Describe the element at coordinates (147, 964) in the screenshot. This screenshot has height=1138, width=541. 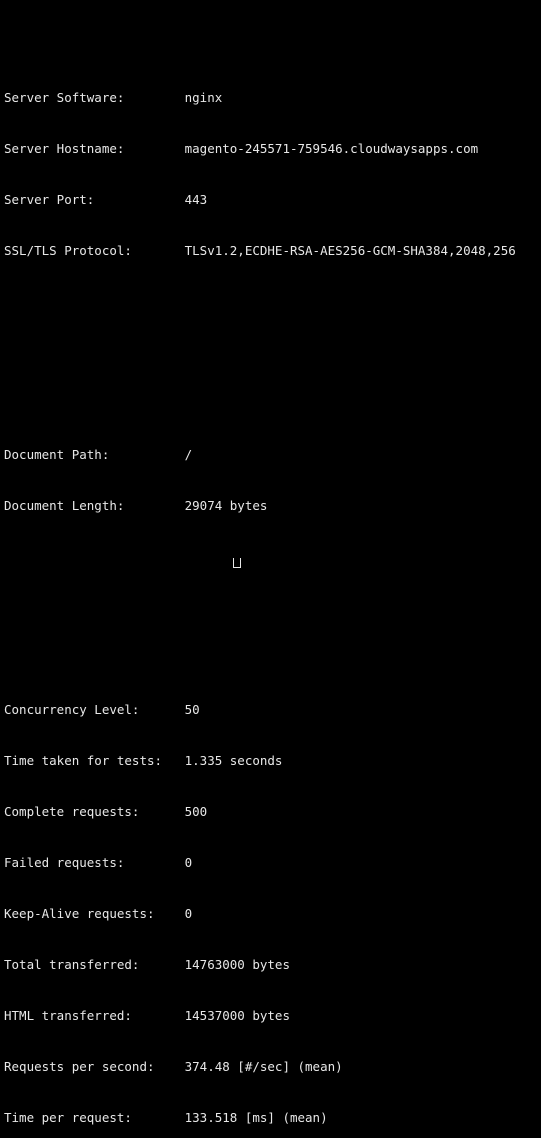
I see `output-line: Total transferred: 14763000 bytes` at that location.